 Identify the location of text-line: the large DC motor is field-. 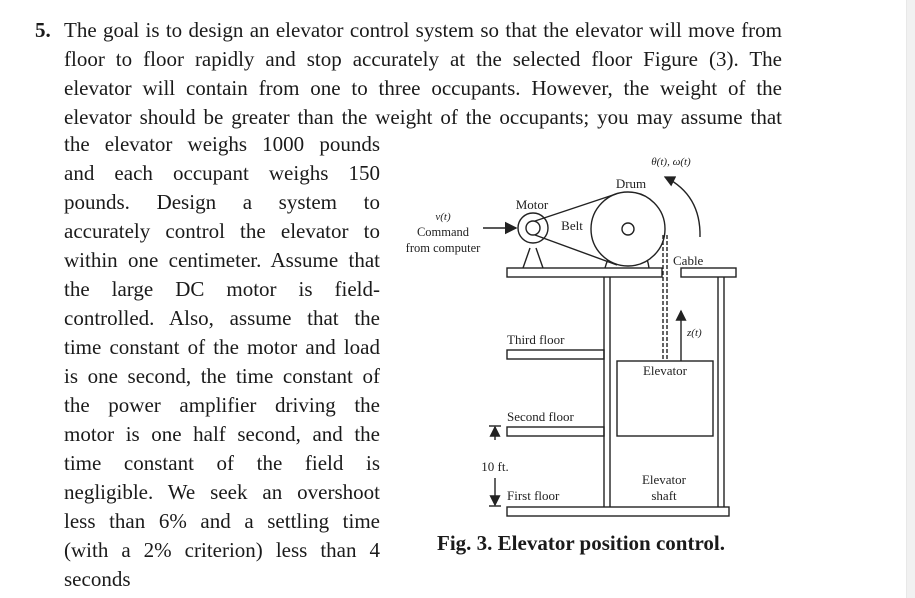
(222, 289).